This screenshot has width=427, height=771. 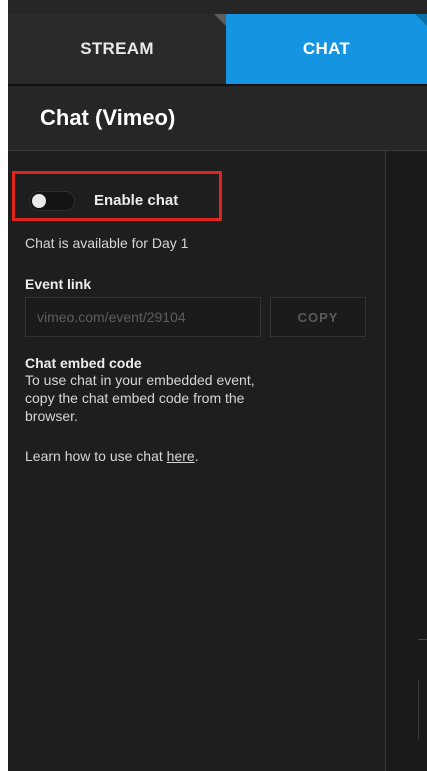 I want to click on tab-chat-label: CHAT, so click(x=326, y=48).